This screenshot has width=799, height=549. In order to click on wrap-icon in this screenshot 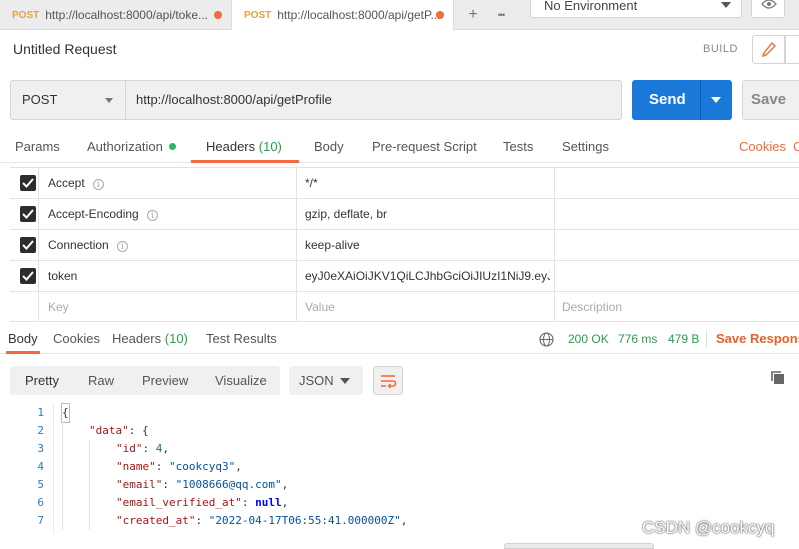, I will do `click(389, 382)`.